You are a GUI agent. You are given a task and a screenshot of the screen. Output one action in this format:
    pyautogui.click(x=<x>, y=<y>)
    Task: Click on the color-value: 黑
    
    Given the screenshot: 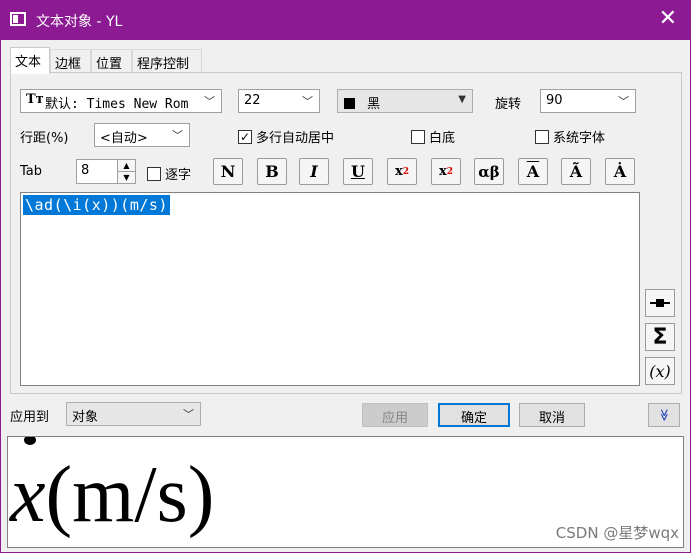 What is the action you would take?
    pyautogui.click(x=374, y=104)
    